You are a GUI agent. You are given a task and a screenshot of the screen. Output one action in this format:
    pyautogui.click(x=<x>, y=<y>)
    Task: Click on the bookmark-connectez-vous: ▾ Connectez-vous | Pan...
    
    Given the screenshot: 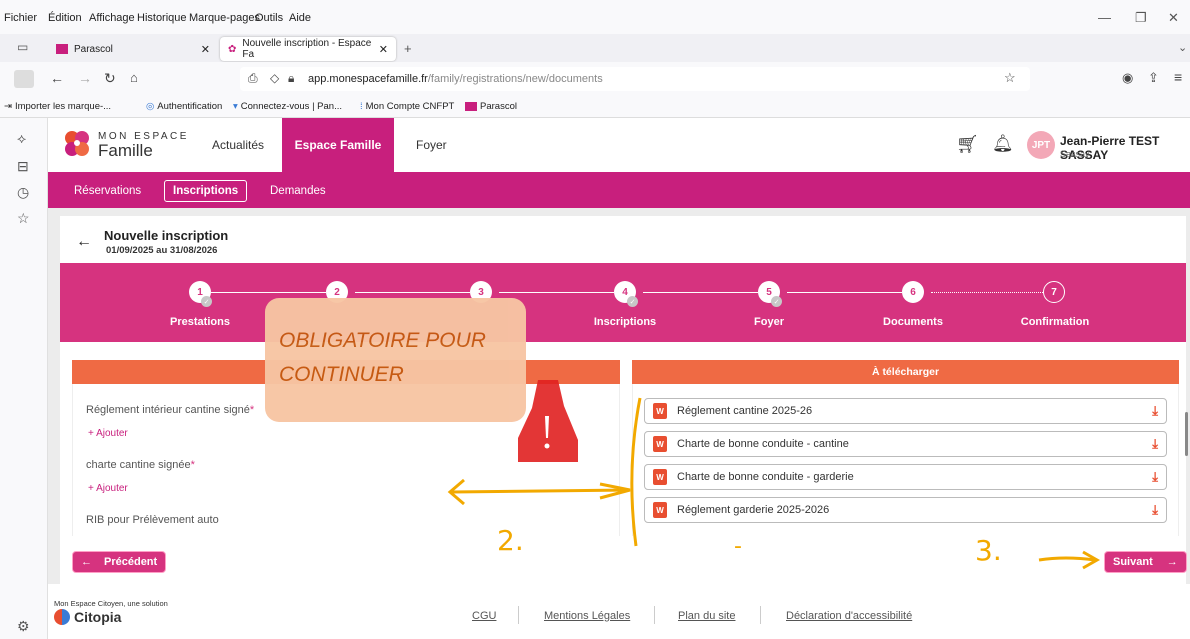 What is the action you would take?
    pyautogui.click(x=287, y=106)
    